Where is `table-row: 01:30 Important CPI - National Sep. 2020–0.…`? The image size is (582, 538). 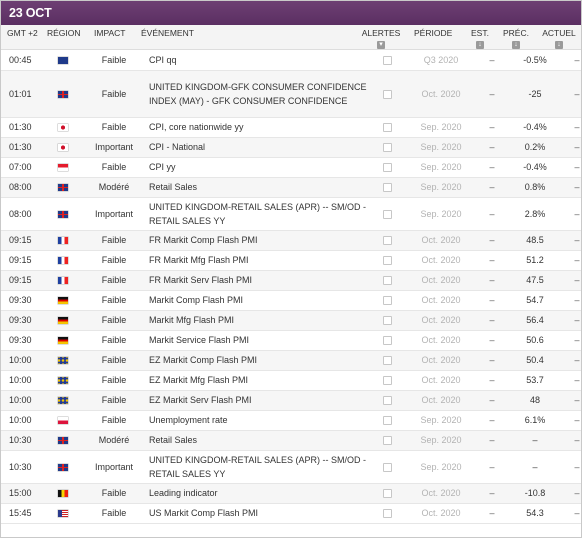
table-row: 01:30 Important CPI - National Sep. 2020–0.… is located at coordinates (291, 147).